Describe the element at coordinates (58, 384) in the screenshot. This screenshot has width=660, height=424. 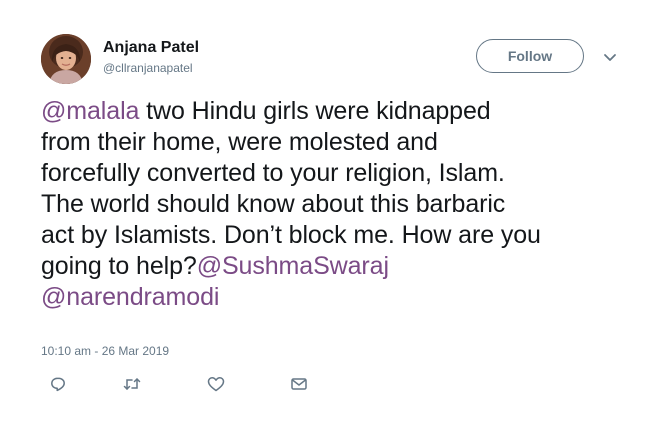
I see `reply-icon` at that location.